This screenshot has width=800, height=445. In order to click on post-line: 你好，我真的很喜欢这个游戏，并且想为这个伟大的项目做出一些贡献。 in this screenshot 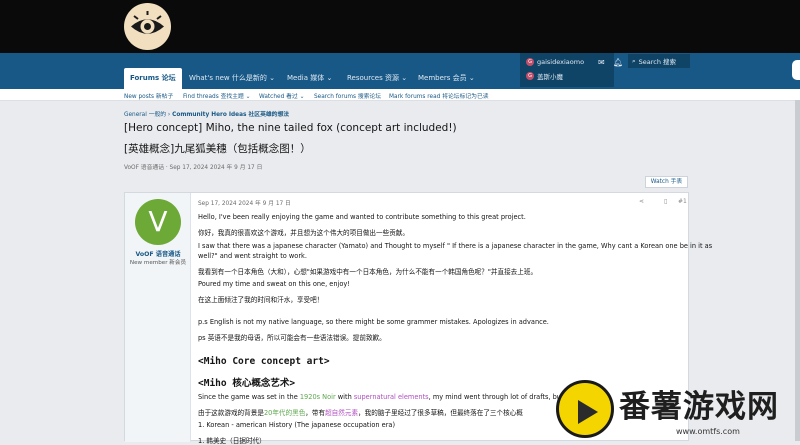, I will do `click(303, 233)`.